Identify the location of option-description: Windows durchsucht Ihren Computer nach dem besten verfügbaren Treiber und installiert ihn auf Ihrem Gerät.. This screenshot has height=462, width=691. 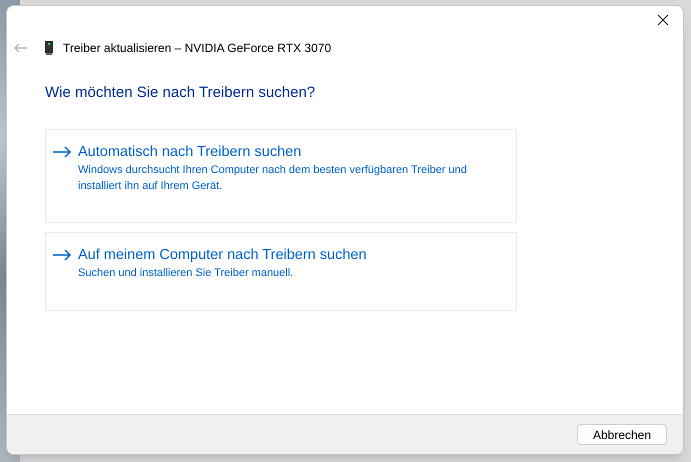
(273, 178).